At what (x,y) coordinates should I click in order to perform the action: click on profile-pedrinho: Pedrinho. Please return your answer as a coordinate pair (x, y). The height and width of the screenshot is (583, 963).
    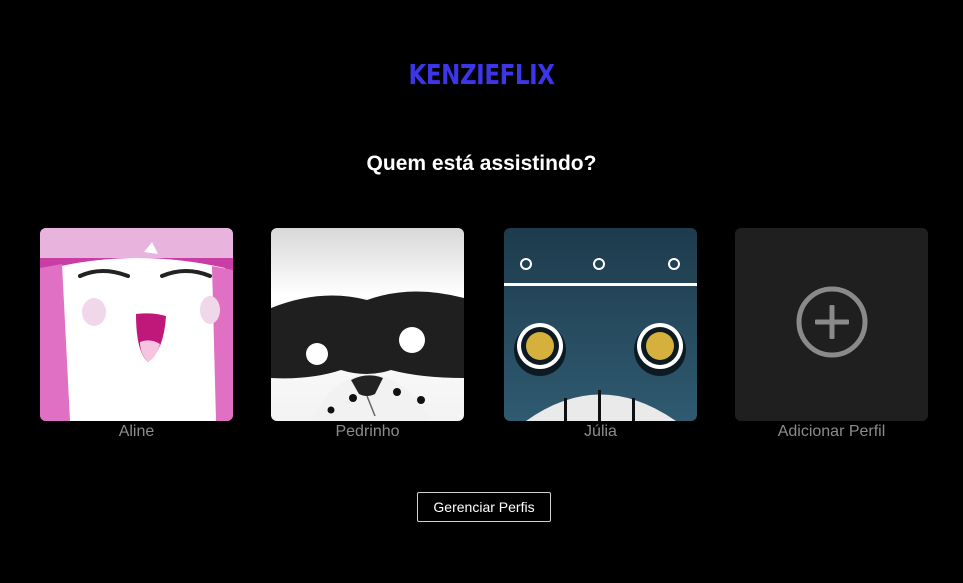
    Looking at the image, I should click on (367, 334).